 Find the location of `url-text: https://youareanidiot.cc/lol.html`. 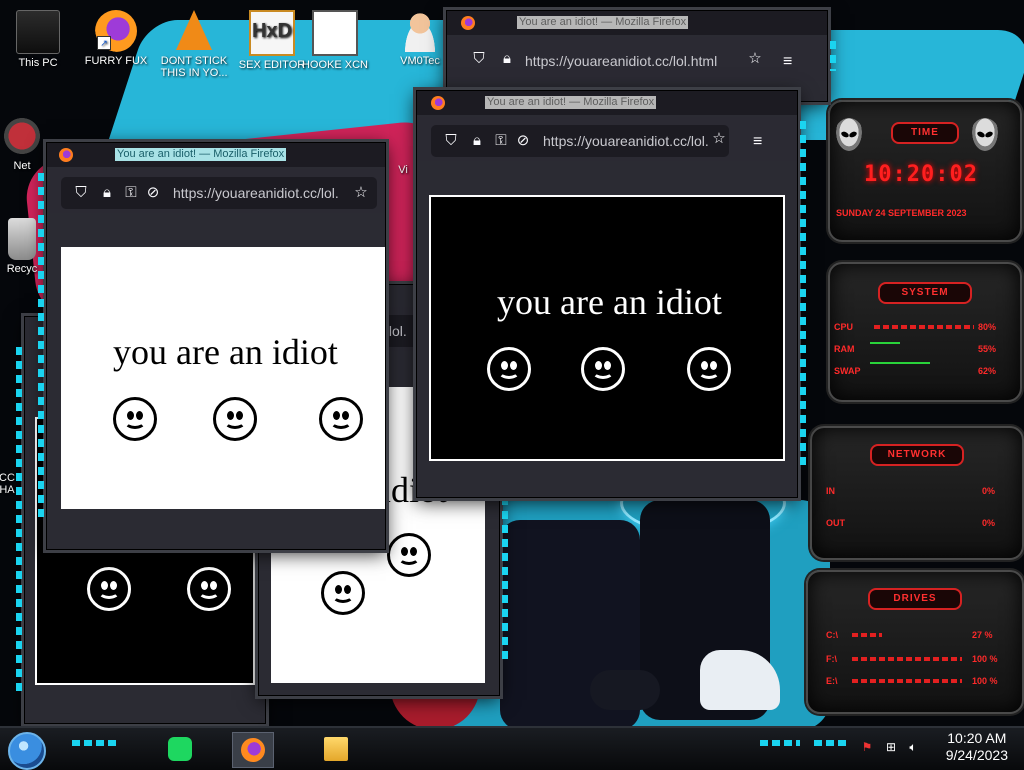

url-text: https://youareanidiot.cc/lol.html is located at coordinates (621, 61).